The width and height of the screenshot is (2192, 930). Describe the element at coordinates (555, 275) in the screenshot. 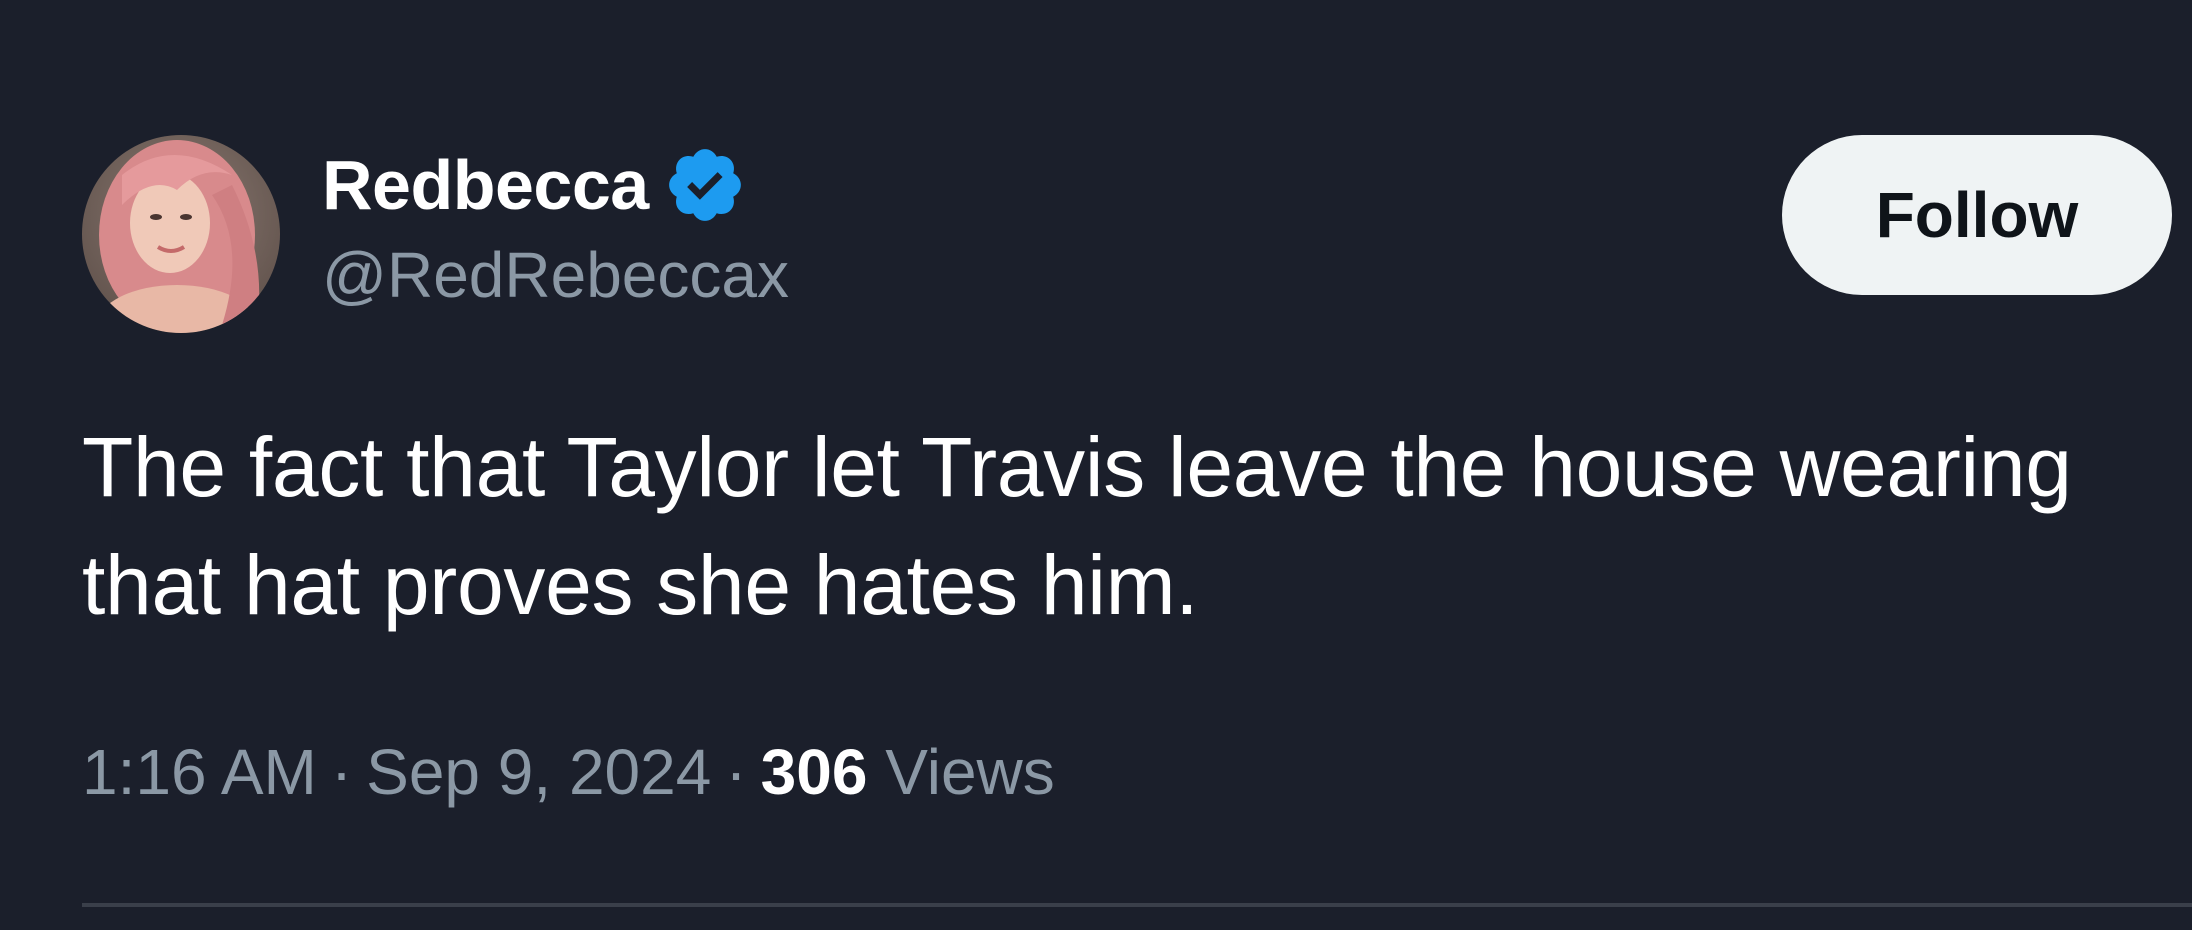

I see `user-handle: @RedRebeccax` at that location.